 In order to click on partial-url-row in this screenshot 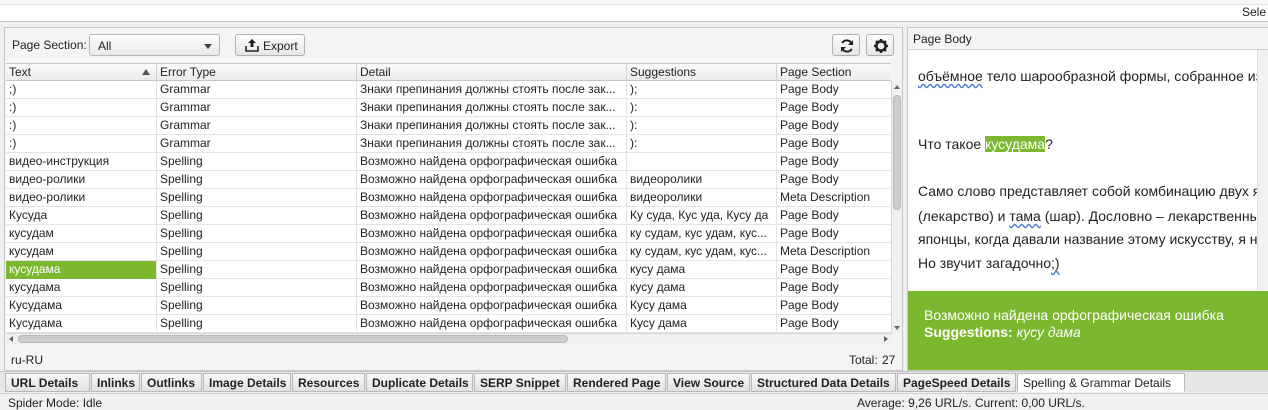, I will do `click(634, 2)`.